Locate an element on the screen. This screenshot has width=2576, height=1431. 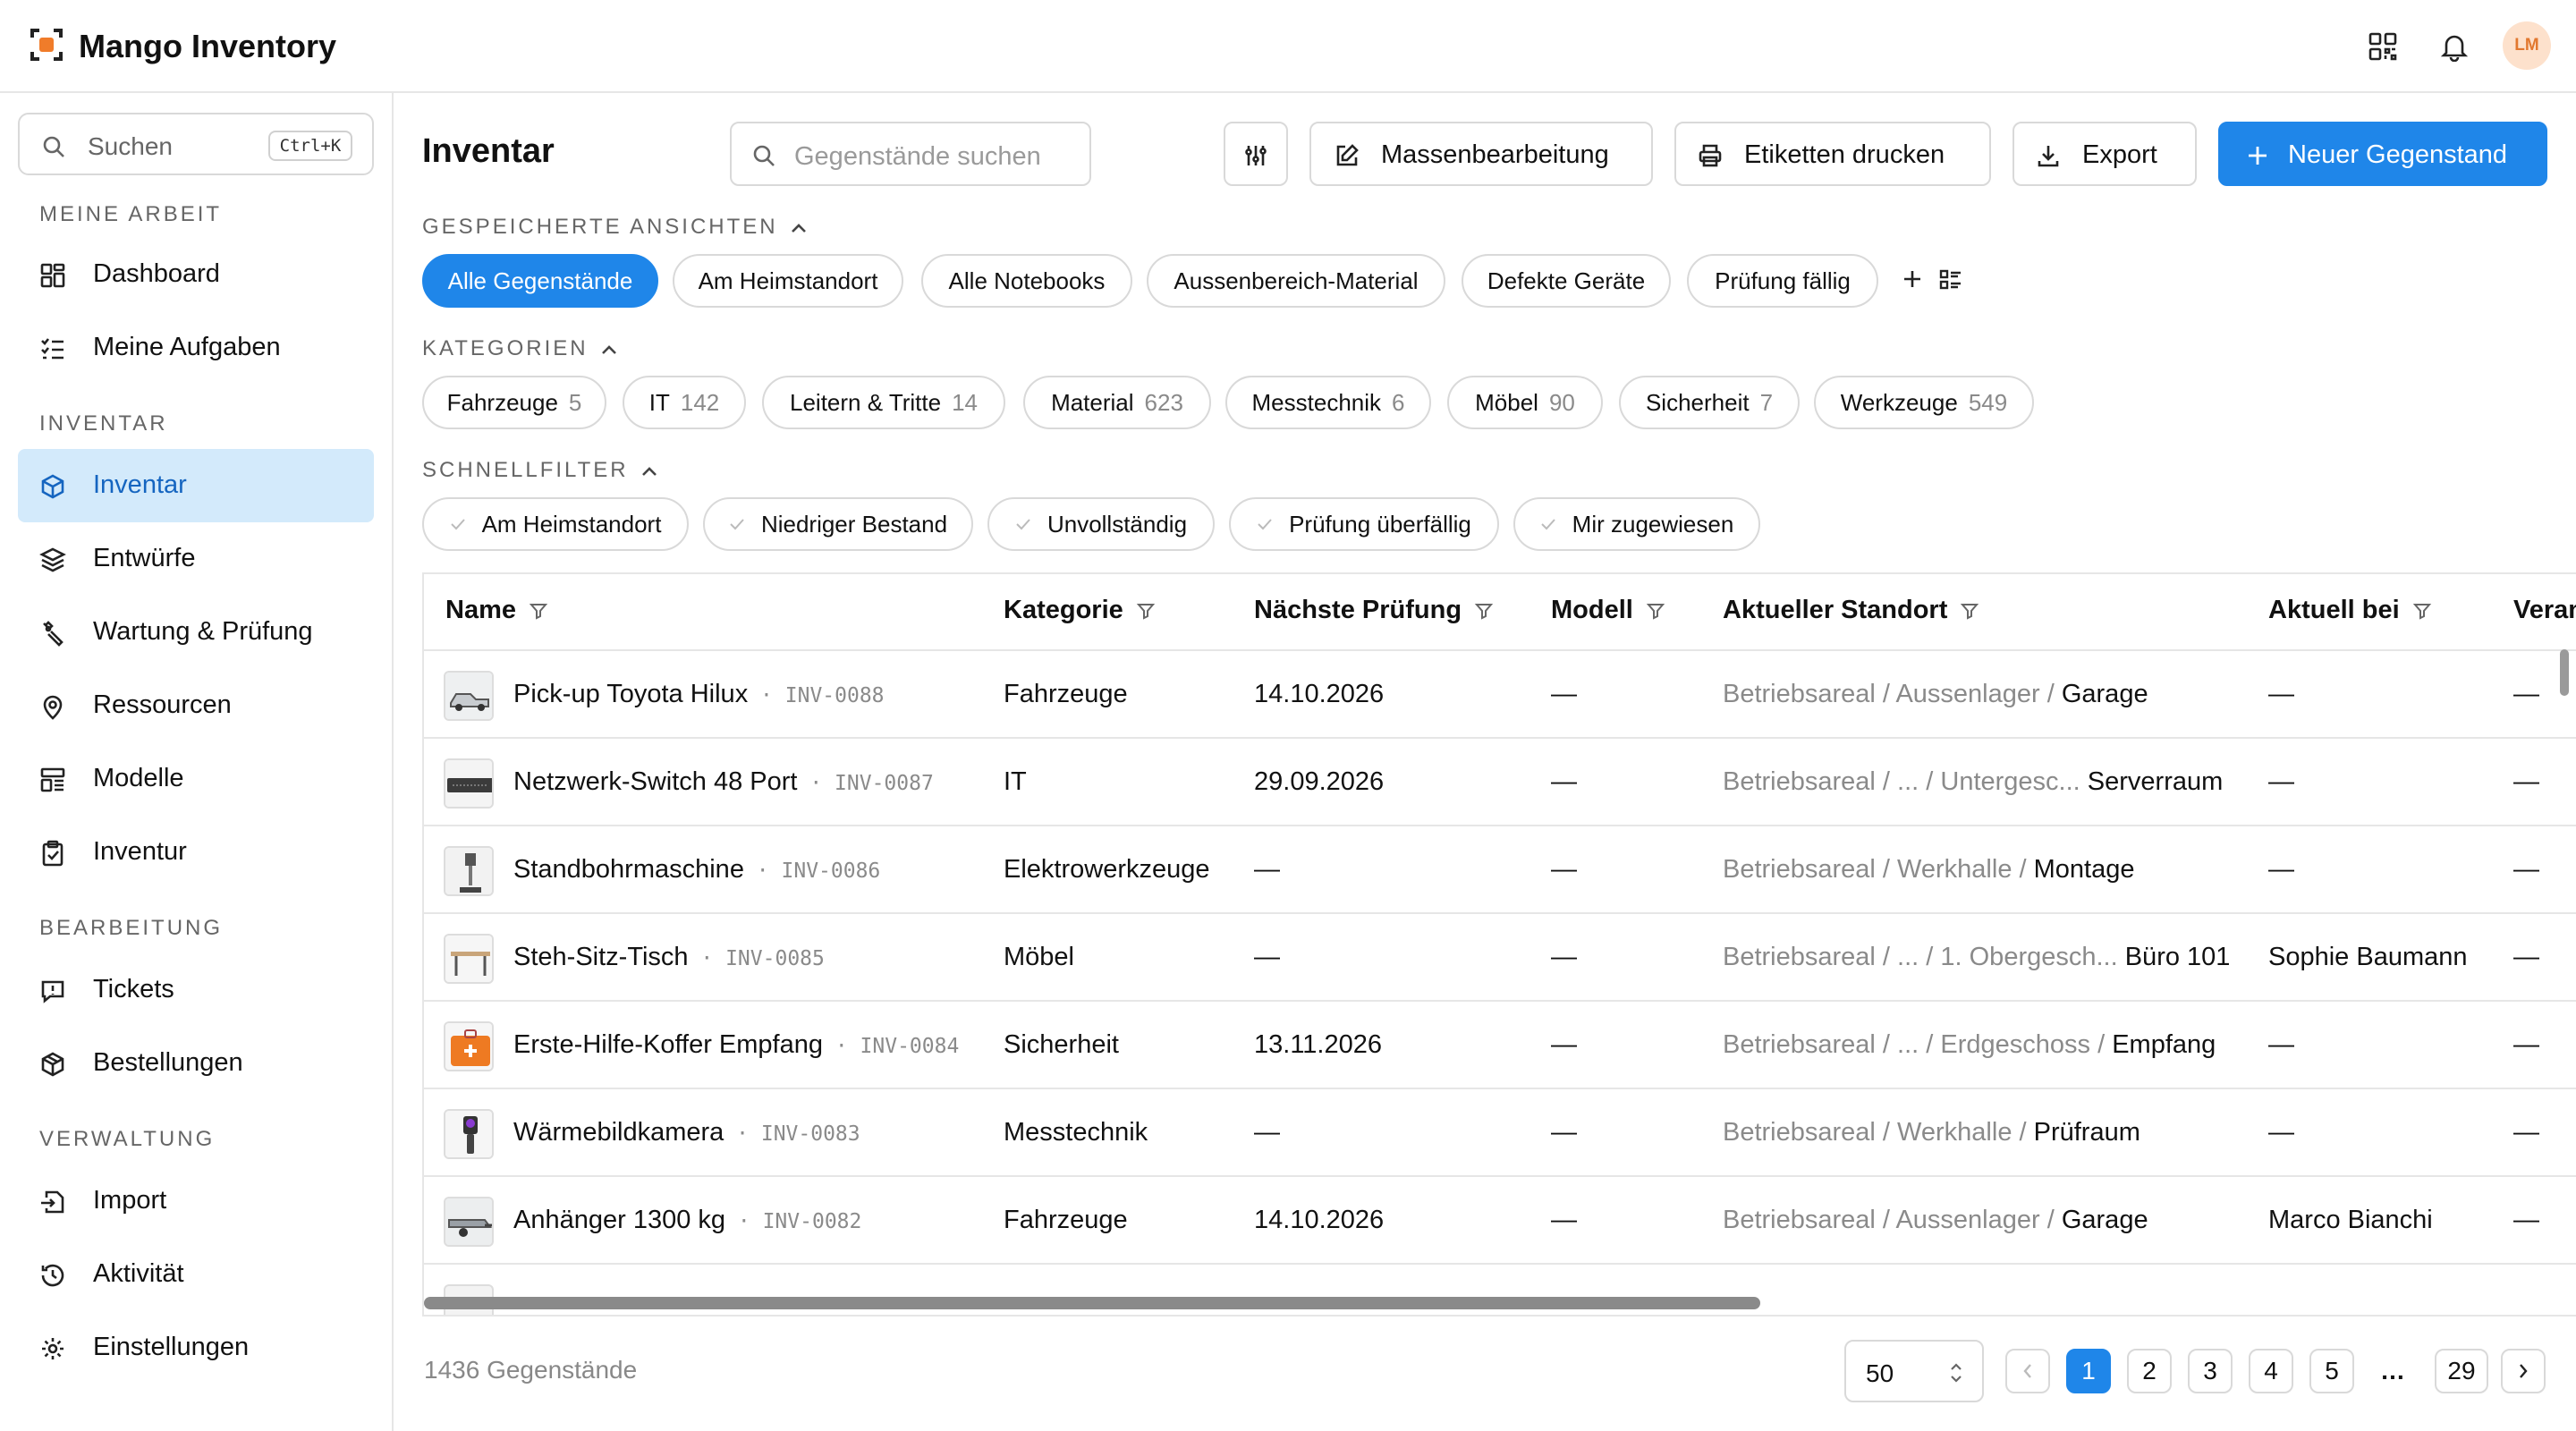
sidebar-item-label: Inventur is located at coordinates (140, 852).